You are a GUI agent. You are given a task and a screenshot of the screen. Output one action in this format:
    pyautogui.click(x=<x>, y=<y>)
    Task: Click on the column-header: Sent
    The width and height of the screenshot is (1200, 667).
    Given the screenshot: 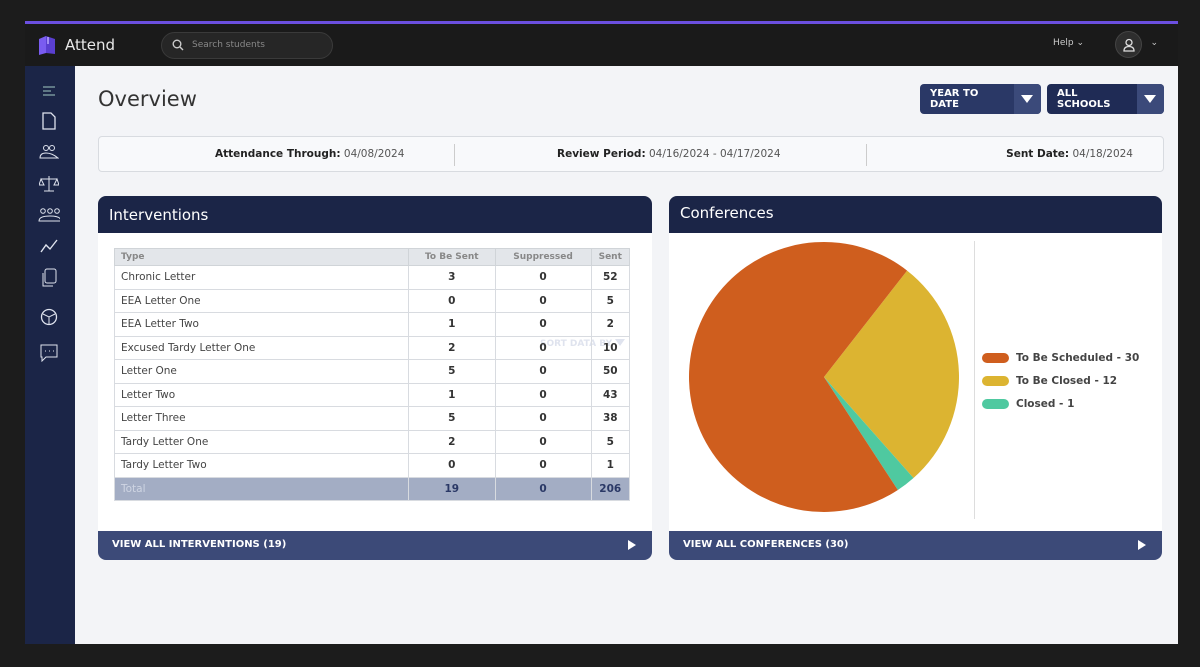 What is the action you would take?
    pyautogui.click(x=610, y=257)
    